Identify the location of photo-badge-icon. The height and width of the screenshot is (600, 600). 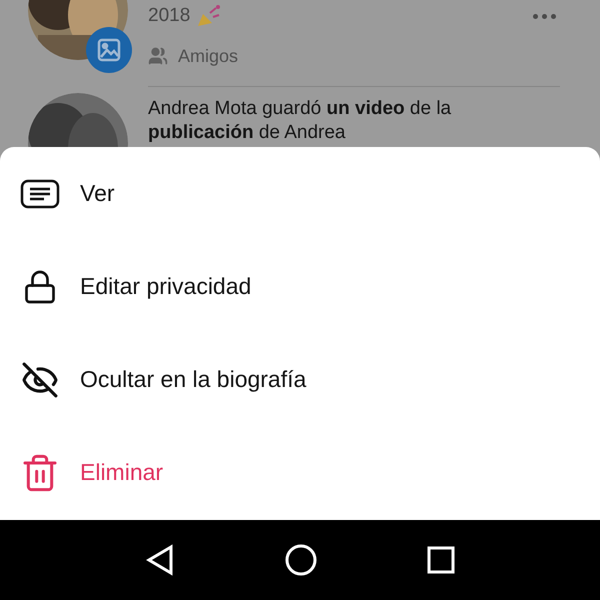
(109, 50).